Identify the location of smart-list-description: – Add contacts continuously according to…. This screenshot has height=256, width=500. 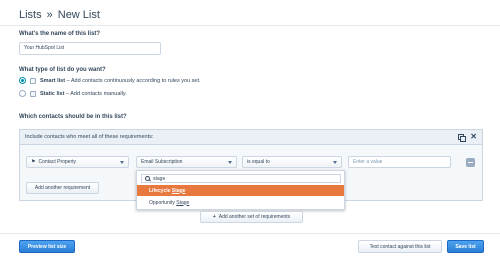
(133, 80).